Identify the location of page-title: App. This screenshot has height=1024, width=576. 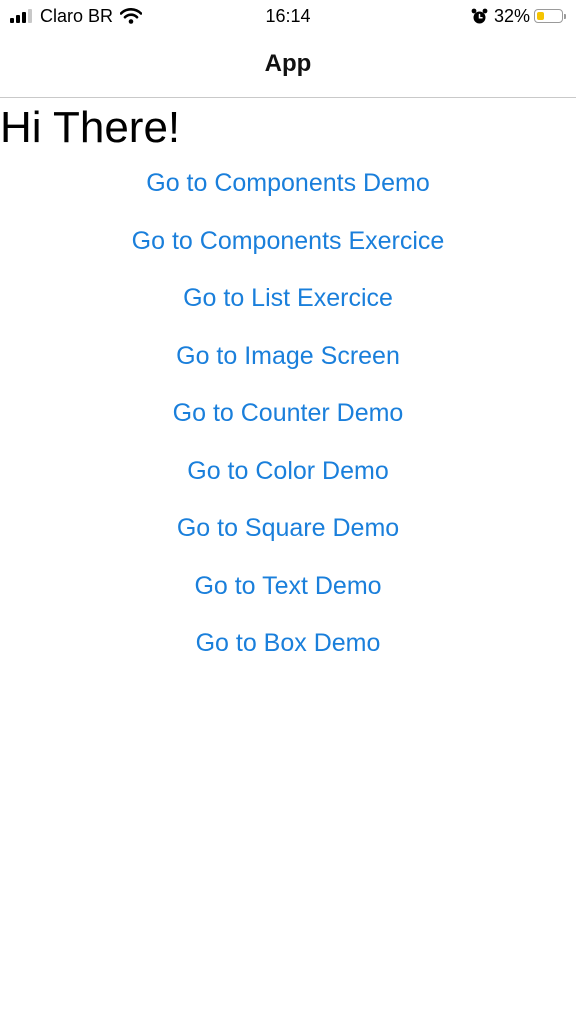
(288, 63).